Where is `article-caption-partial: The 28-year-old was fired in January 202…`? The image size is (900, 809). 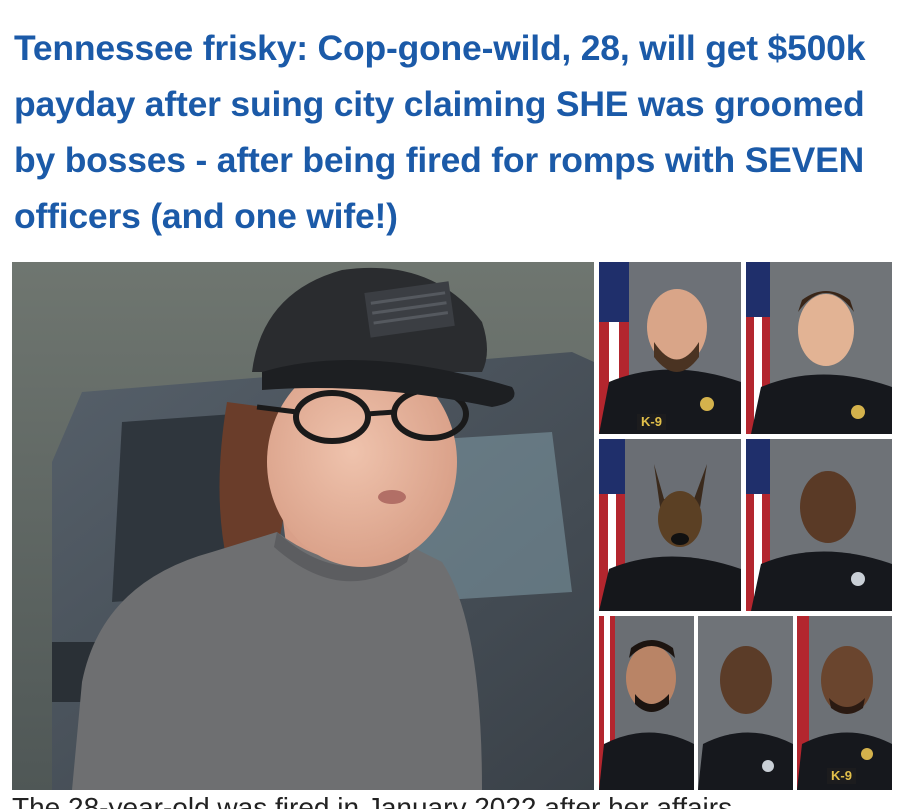
article-caption-partial: The 28-year-old was fired in January 202… is located at coordinates (372, 800).